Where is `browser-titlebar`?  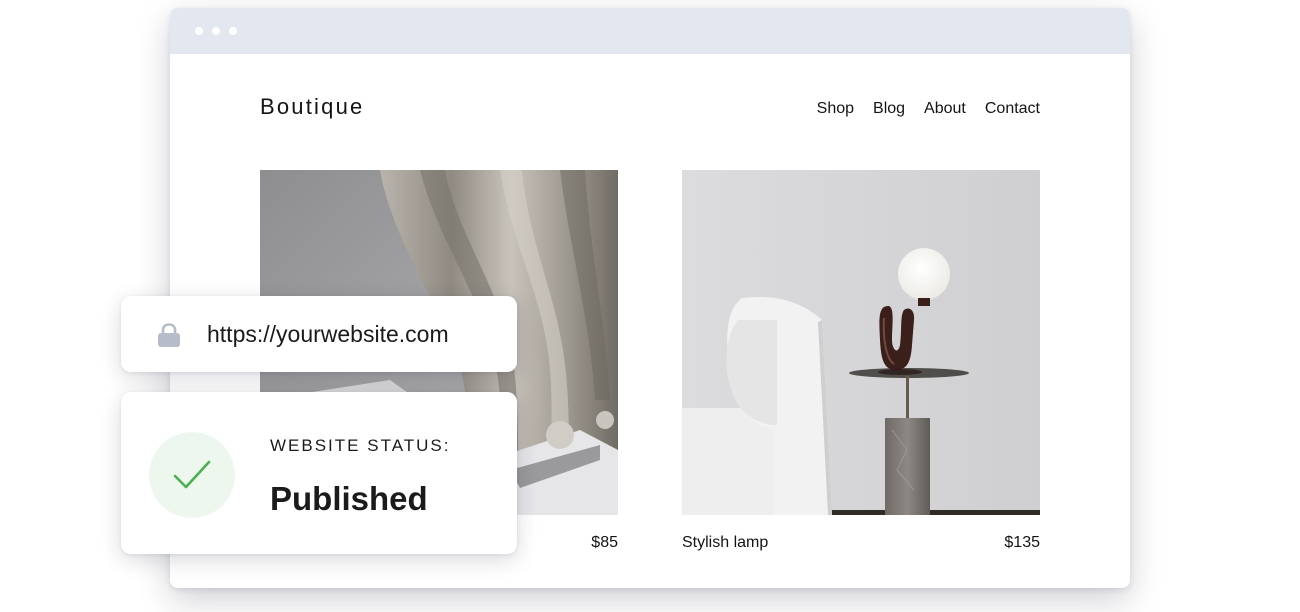
browser-titlebar is located at coordinates (650, 31).